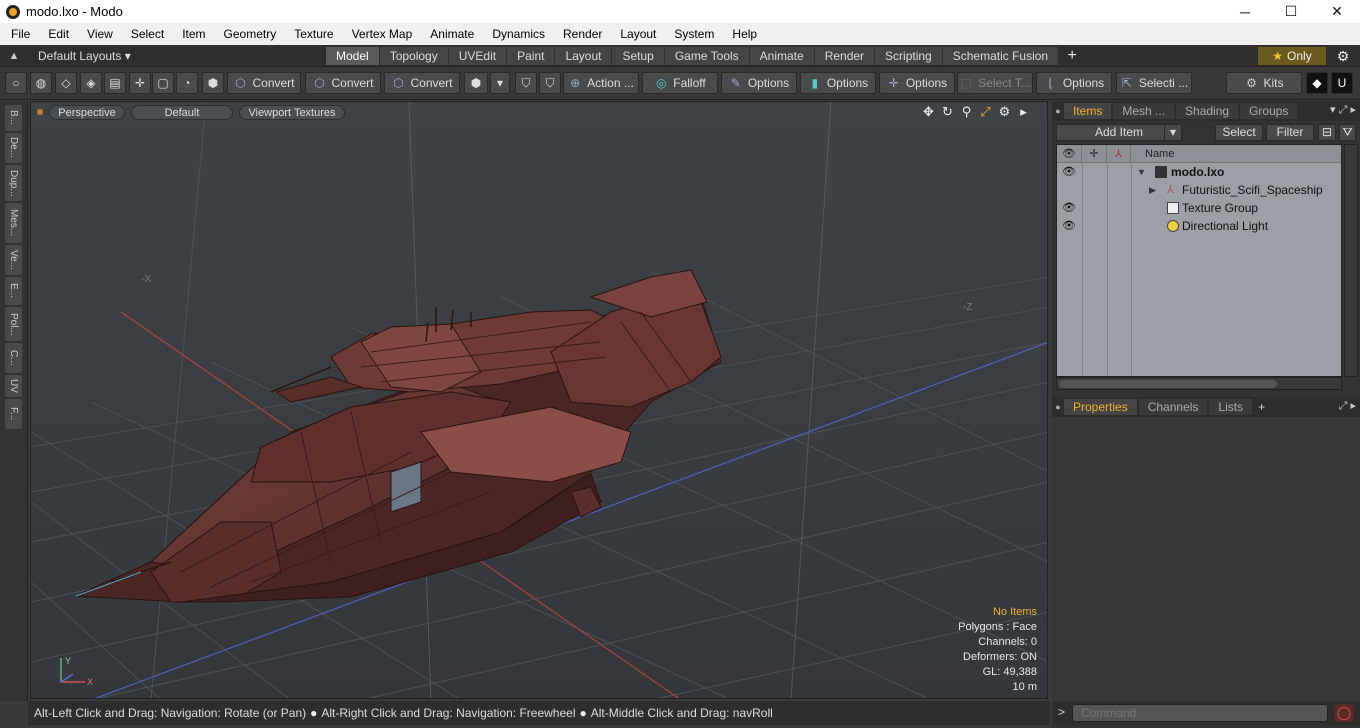 The height and width of the screenshot is (728, 1360). Describe the element at coordinates (264, 83) in the screenshot. I see `convert-button-1: ⬡ Convert` at that location.